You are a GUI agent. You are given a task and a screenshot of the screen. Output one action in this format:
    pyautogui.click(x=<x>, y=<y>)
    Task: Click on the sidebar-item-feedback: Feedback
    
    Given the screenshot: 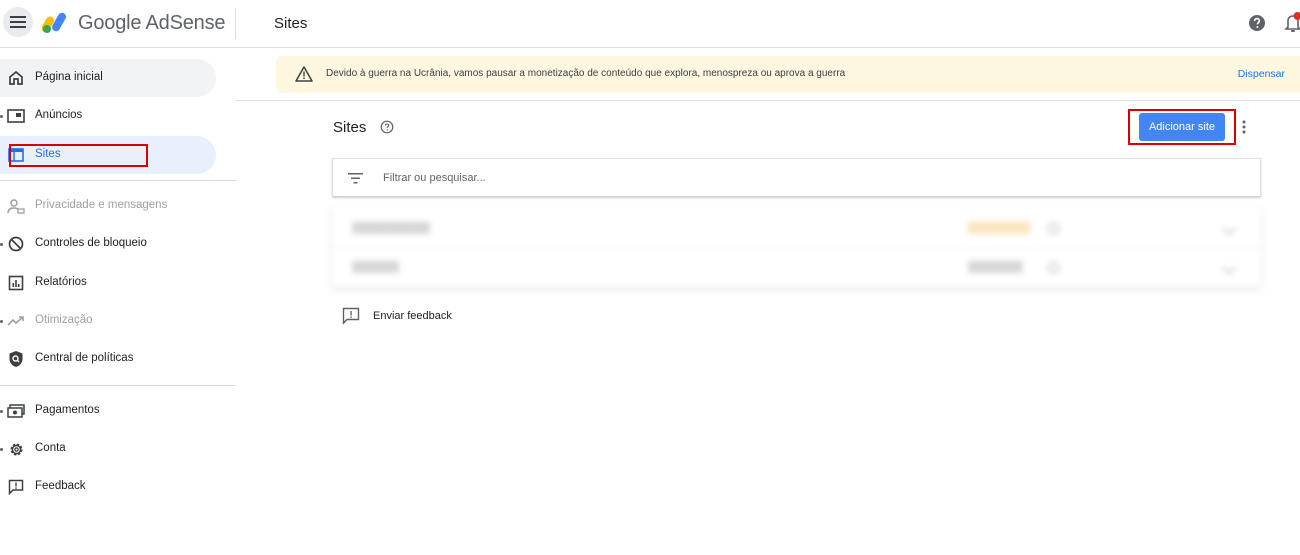 What is the action you would take?
    pyautogui.click(x=108, y=487)
    